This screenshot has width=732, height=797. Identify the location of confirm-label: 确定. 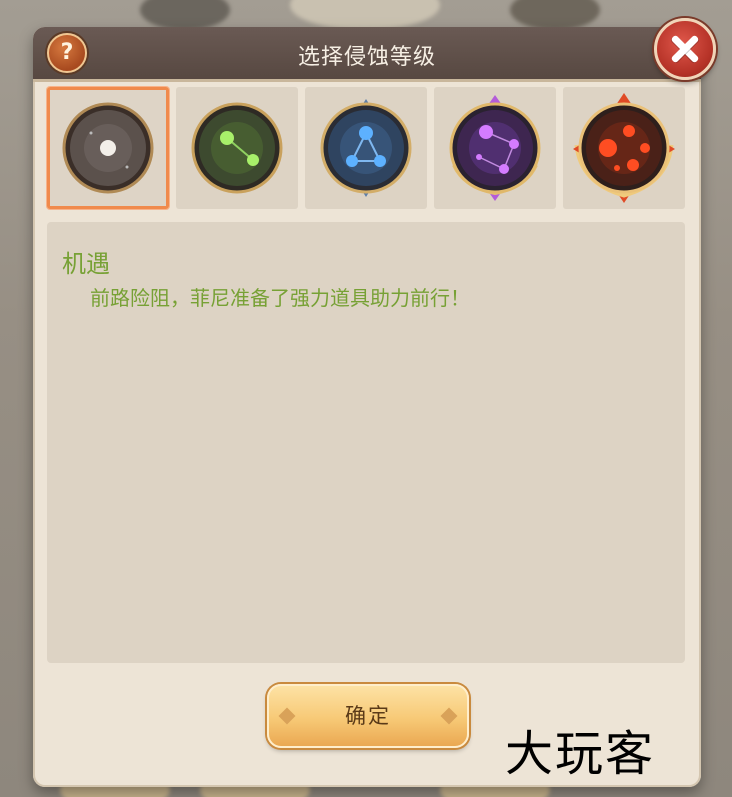
(368, 716).